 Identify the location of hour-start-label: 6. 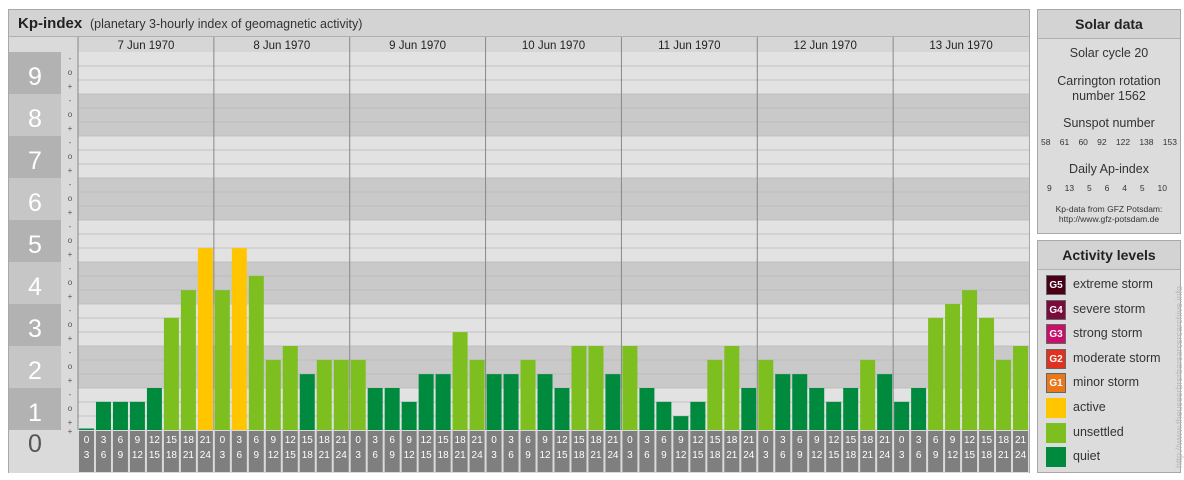
(392, 440).